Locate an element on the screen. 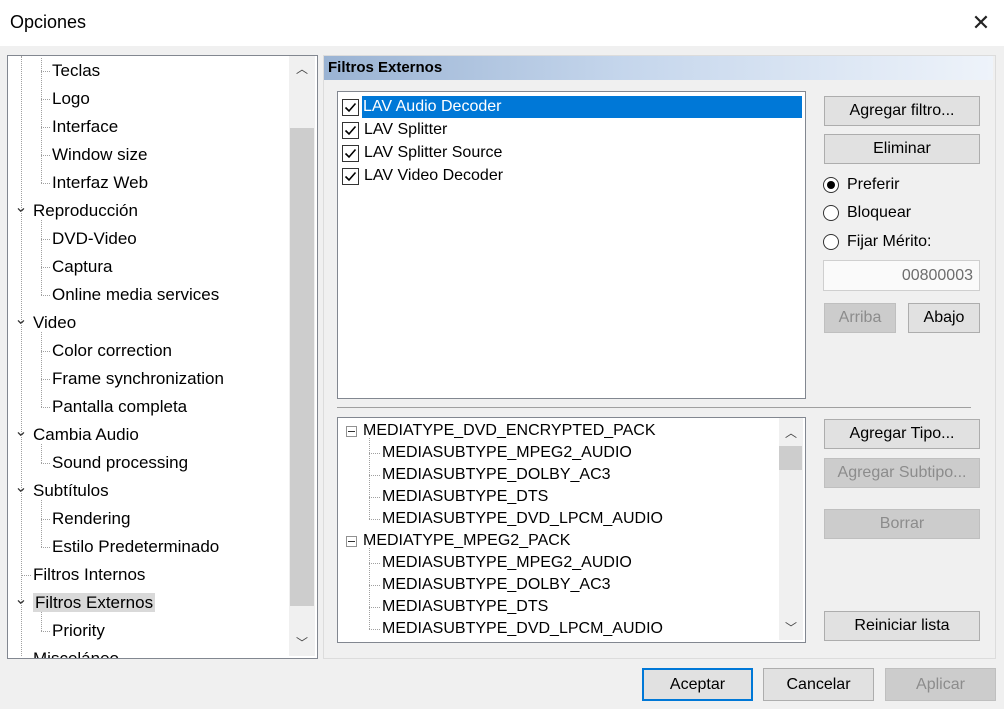 The width and height of the screenshot is (1004, 709). tree-item: Captura is located at coordinates (82, 267).